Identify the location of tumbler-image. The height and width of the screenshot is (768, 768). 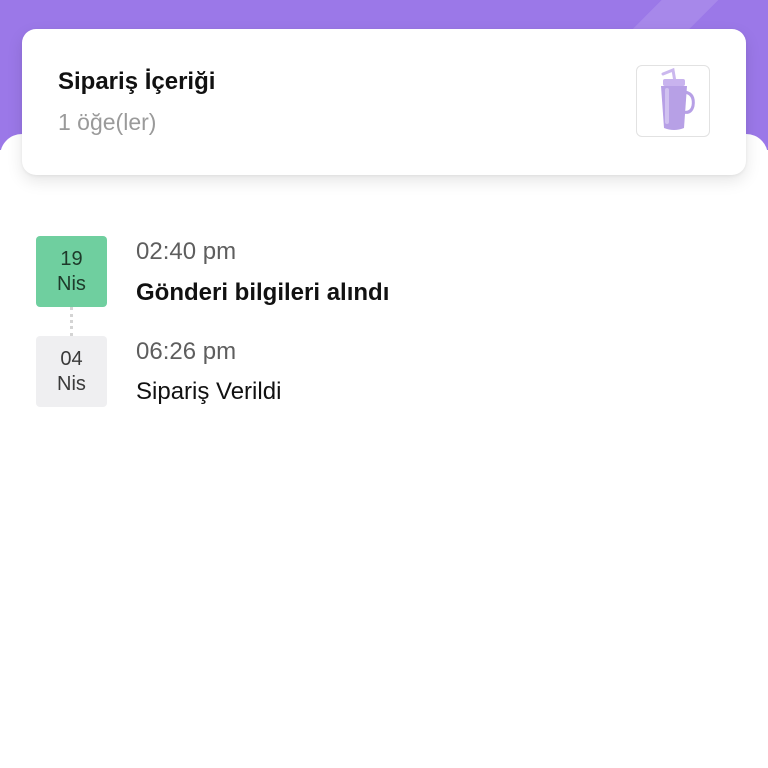
(678, 98).